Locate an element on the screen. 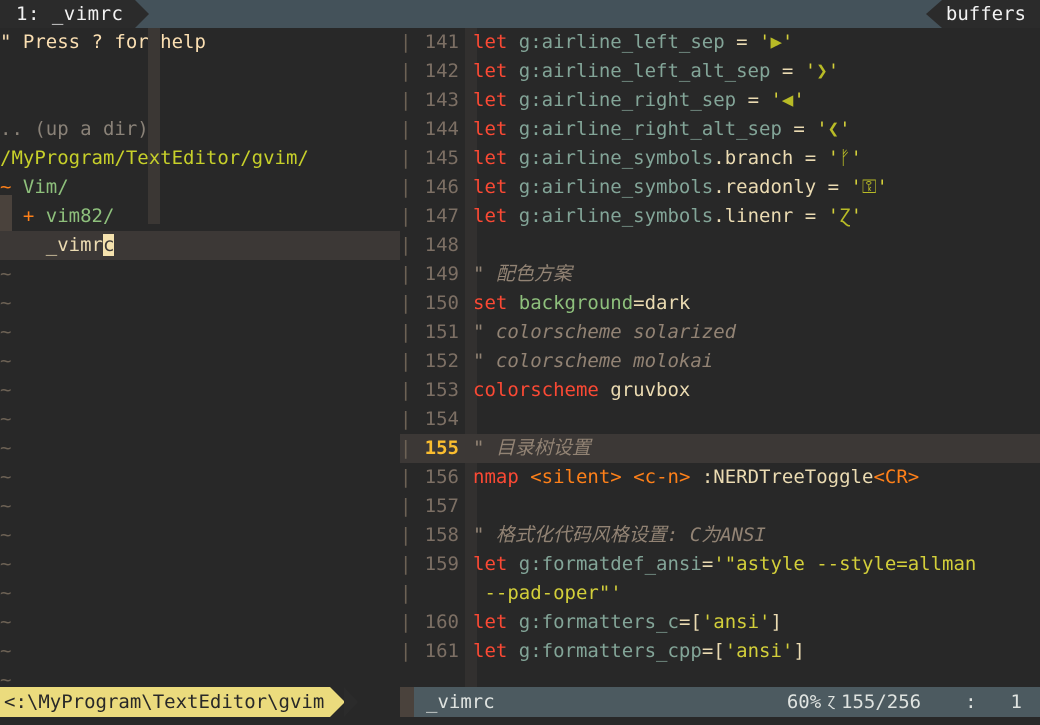 The height and width of the screenshot is (725, 1040). code-line: | 153 colorscheme gruvbox is located at coordinates (720, 390).